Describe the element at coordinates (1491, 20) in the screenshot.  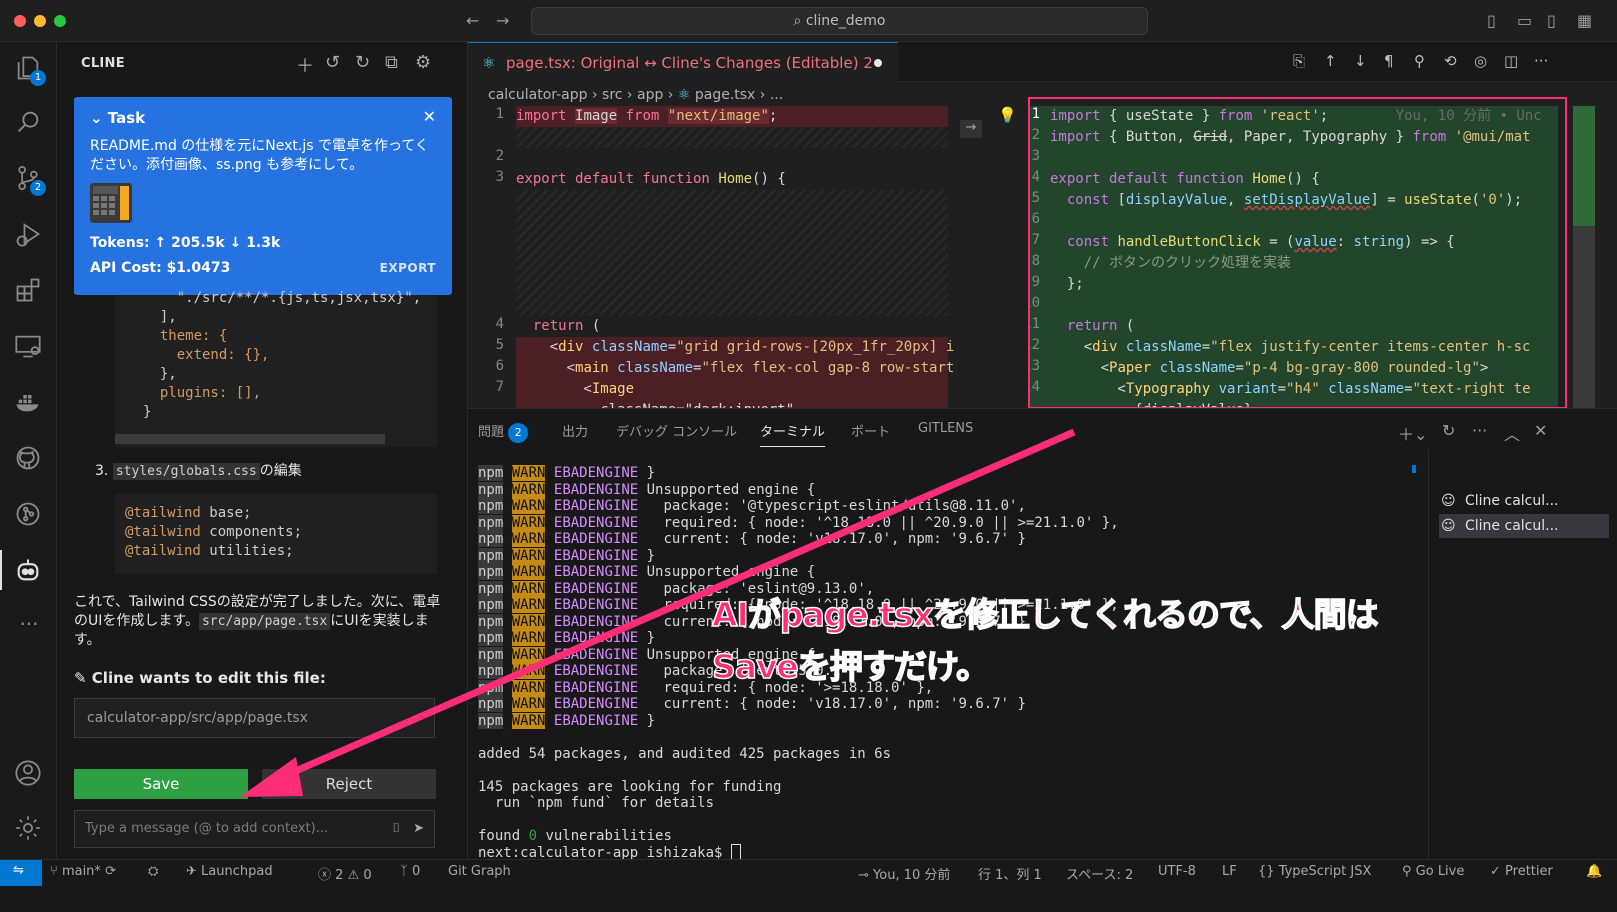
I see `toggle-sidebar-icon: ▯` at that location.